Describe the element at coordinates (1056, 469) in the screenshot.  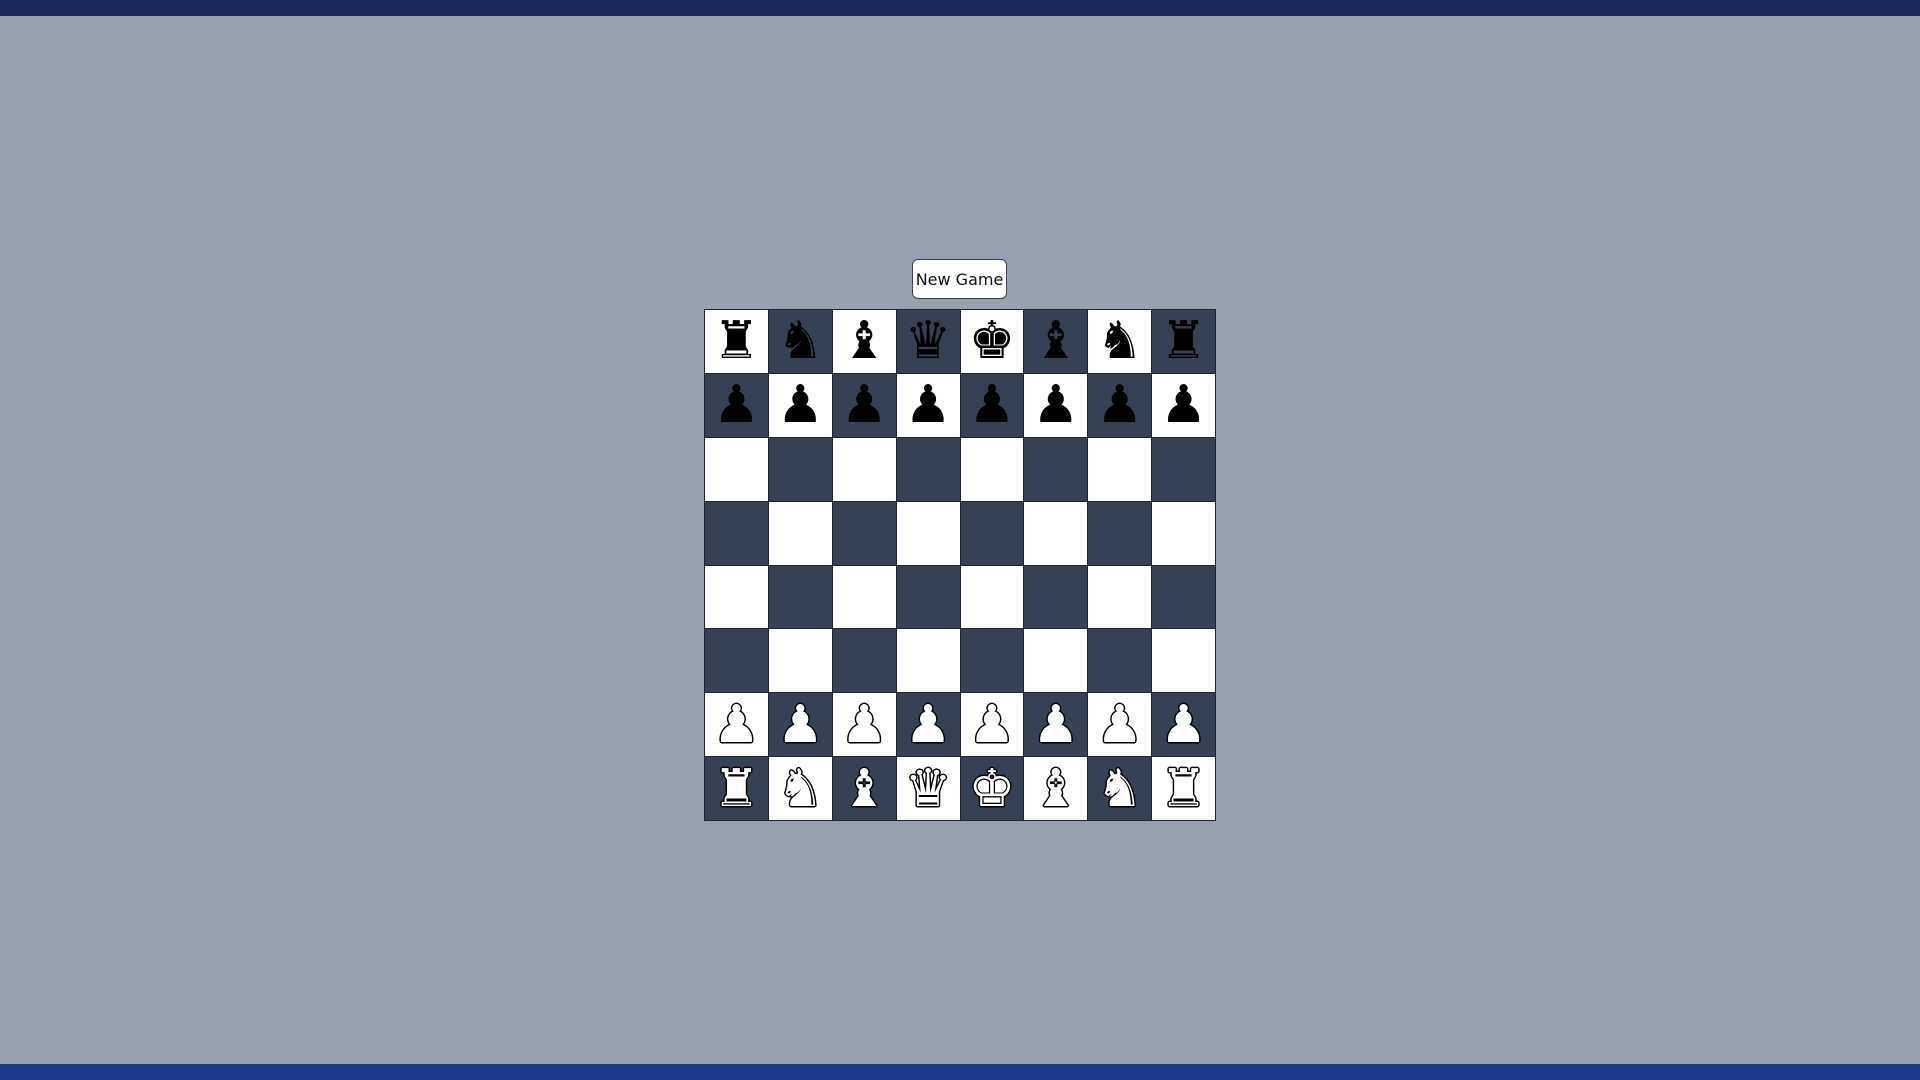
I see `square-f6` at that location.